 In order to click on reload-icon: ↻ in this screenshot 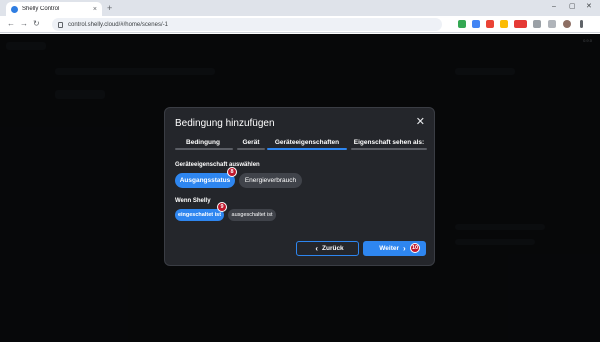, I will do `click(36, 24)`.